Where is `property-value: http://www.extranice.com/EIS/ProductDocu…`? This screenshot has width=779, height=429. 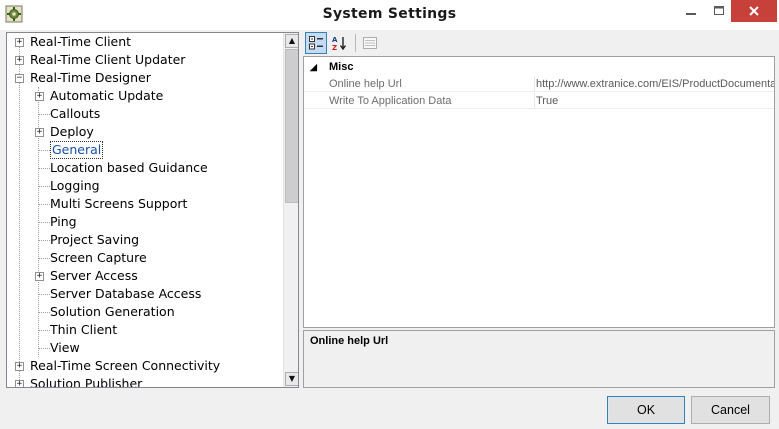 property-value: http://www.extranice.com/EIS/ProductDocu… is located at coordinates (654, 84).